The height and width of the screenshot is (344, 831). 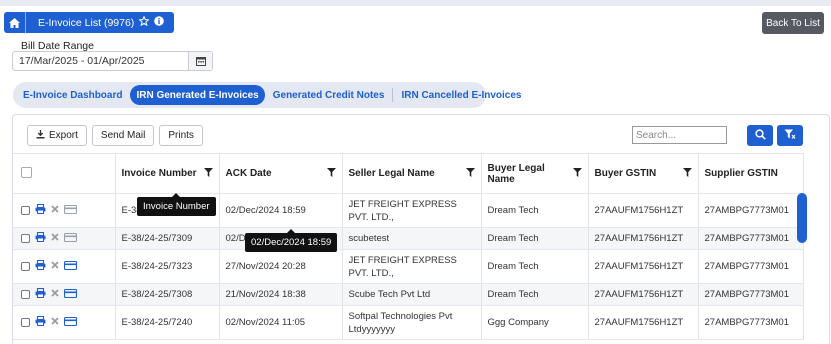 I want to click on breadcrumb: E-Invoice List (9976), so click(x=89, y=22).